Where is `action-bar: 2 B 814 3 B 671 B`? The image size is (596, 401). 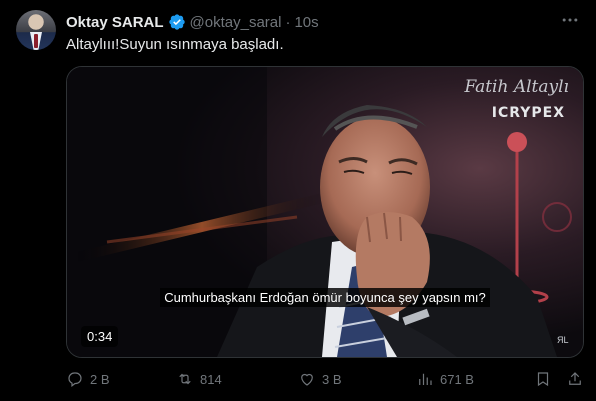 action-bar: 2 B 814 3 B 671 B is located at coordinates (326, 380).